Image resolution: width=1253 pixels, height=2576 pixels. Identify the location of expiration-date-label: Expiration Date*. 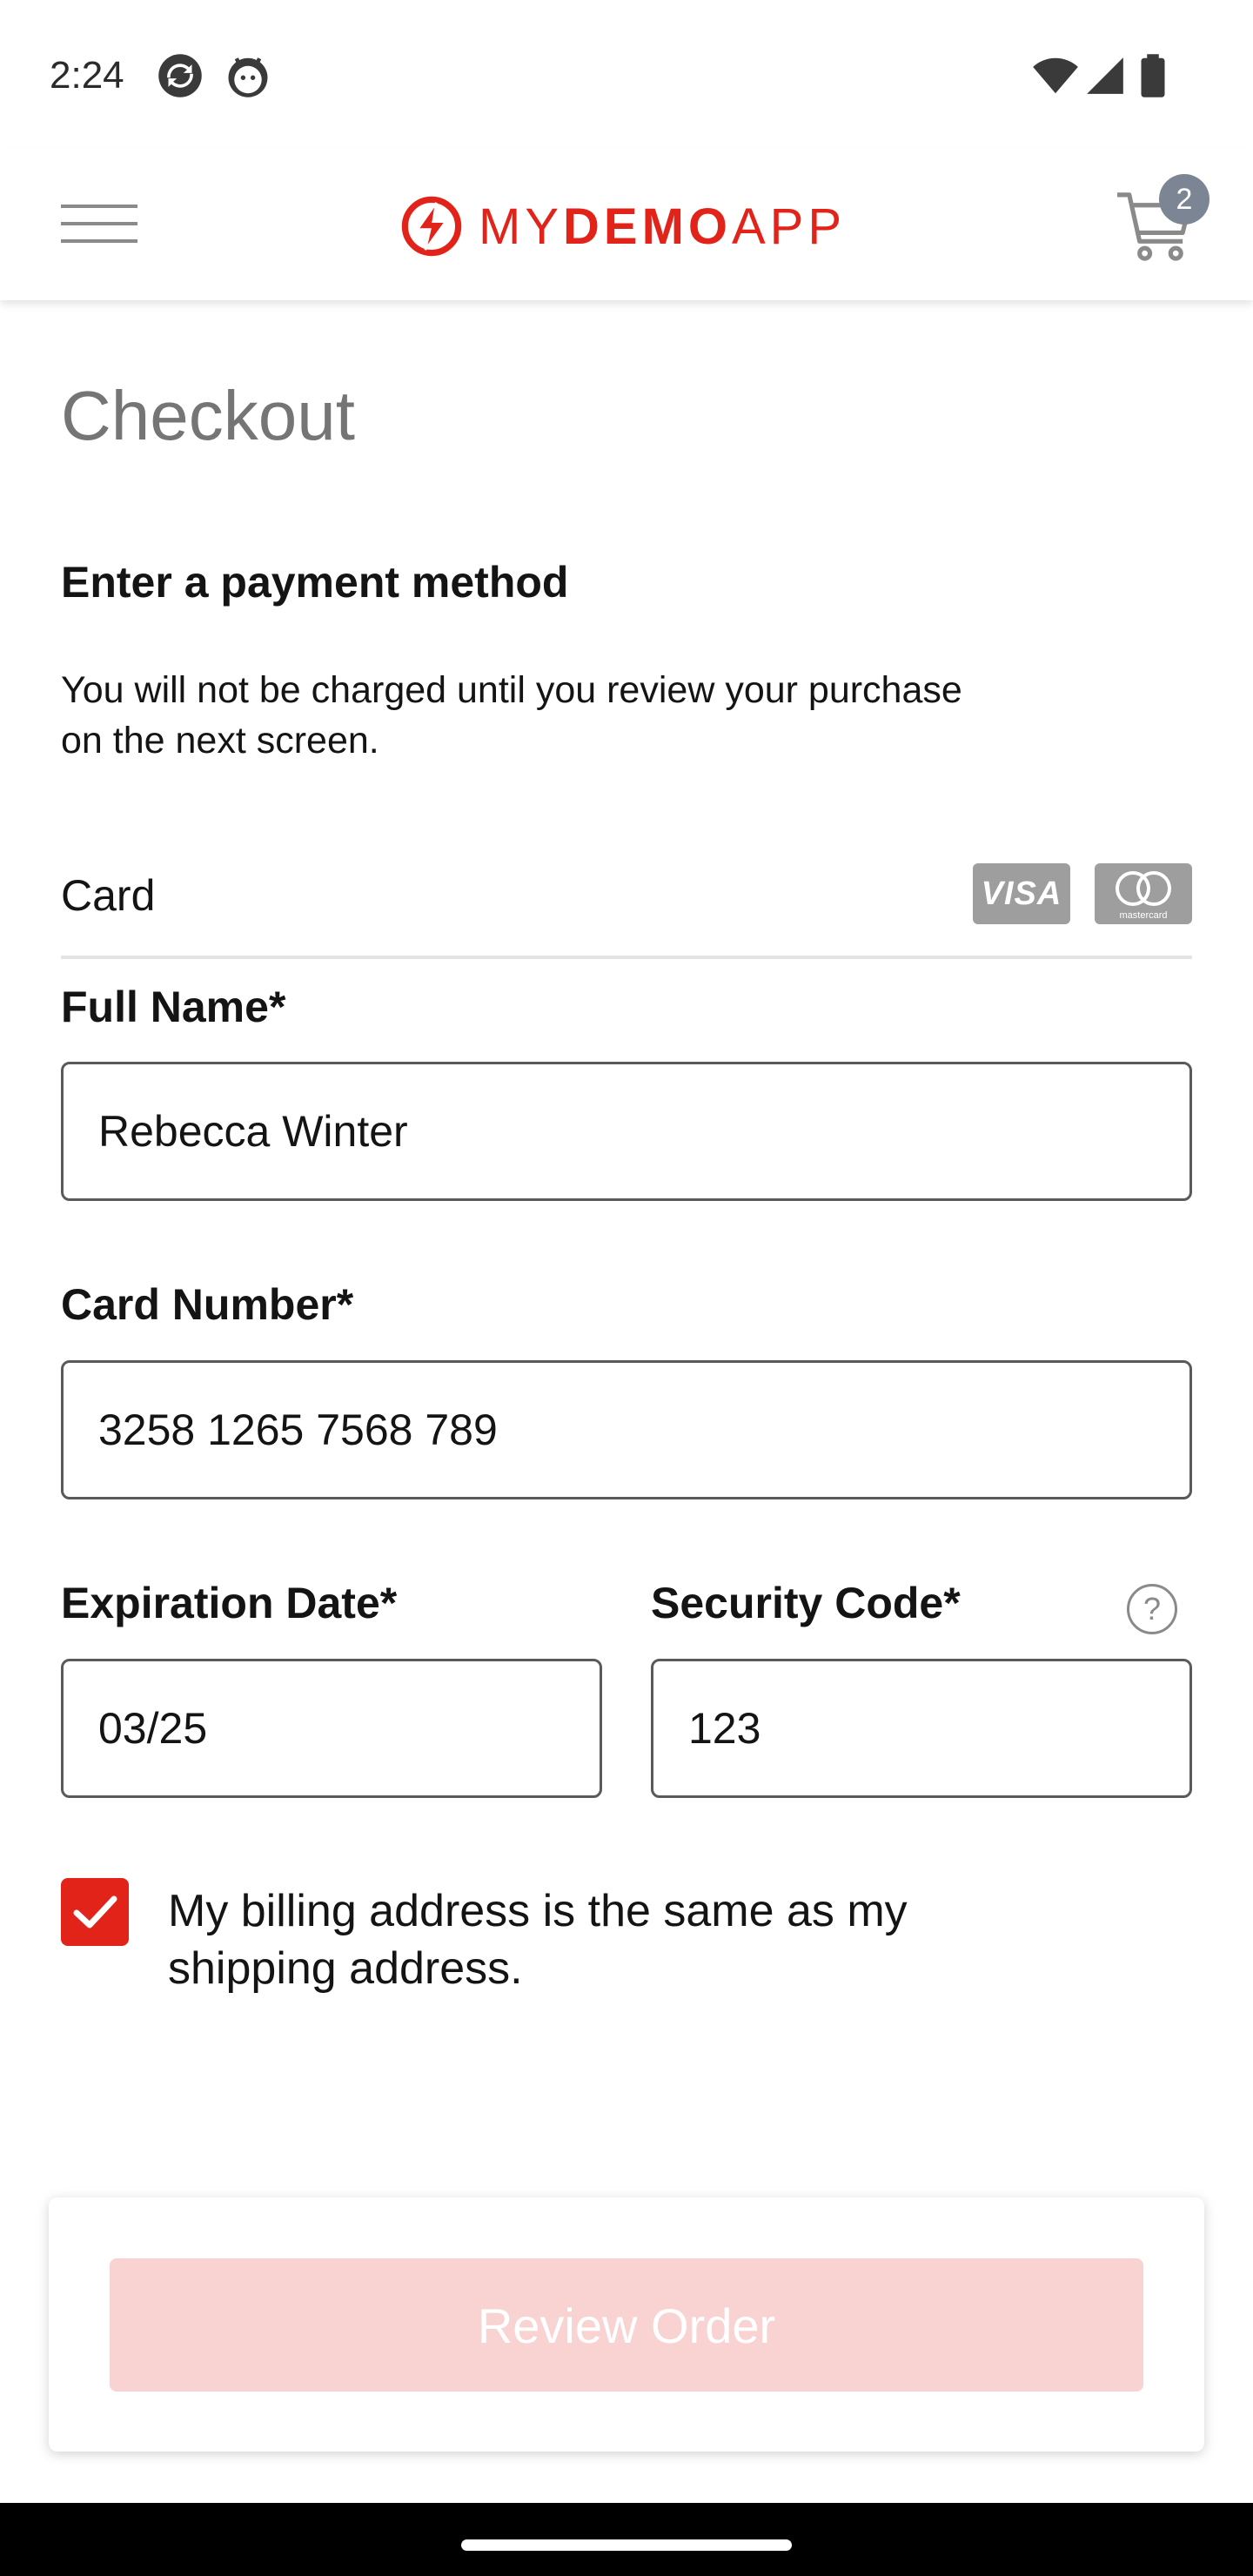
(229, 1603).